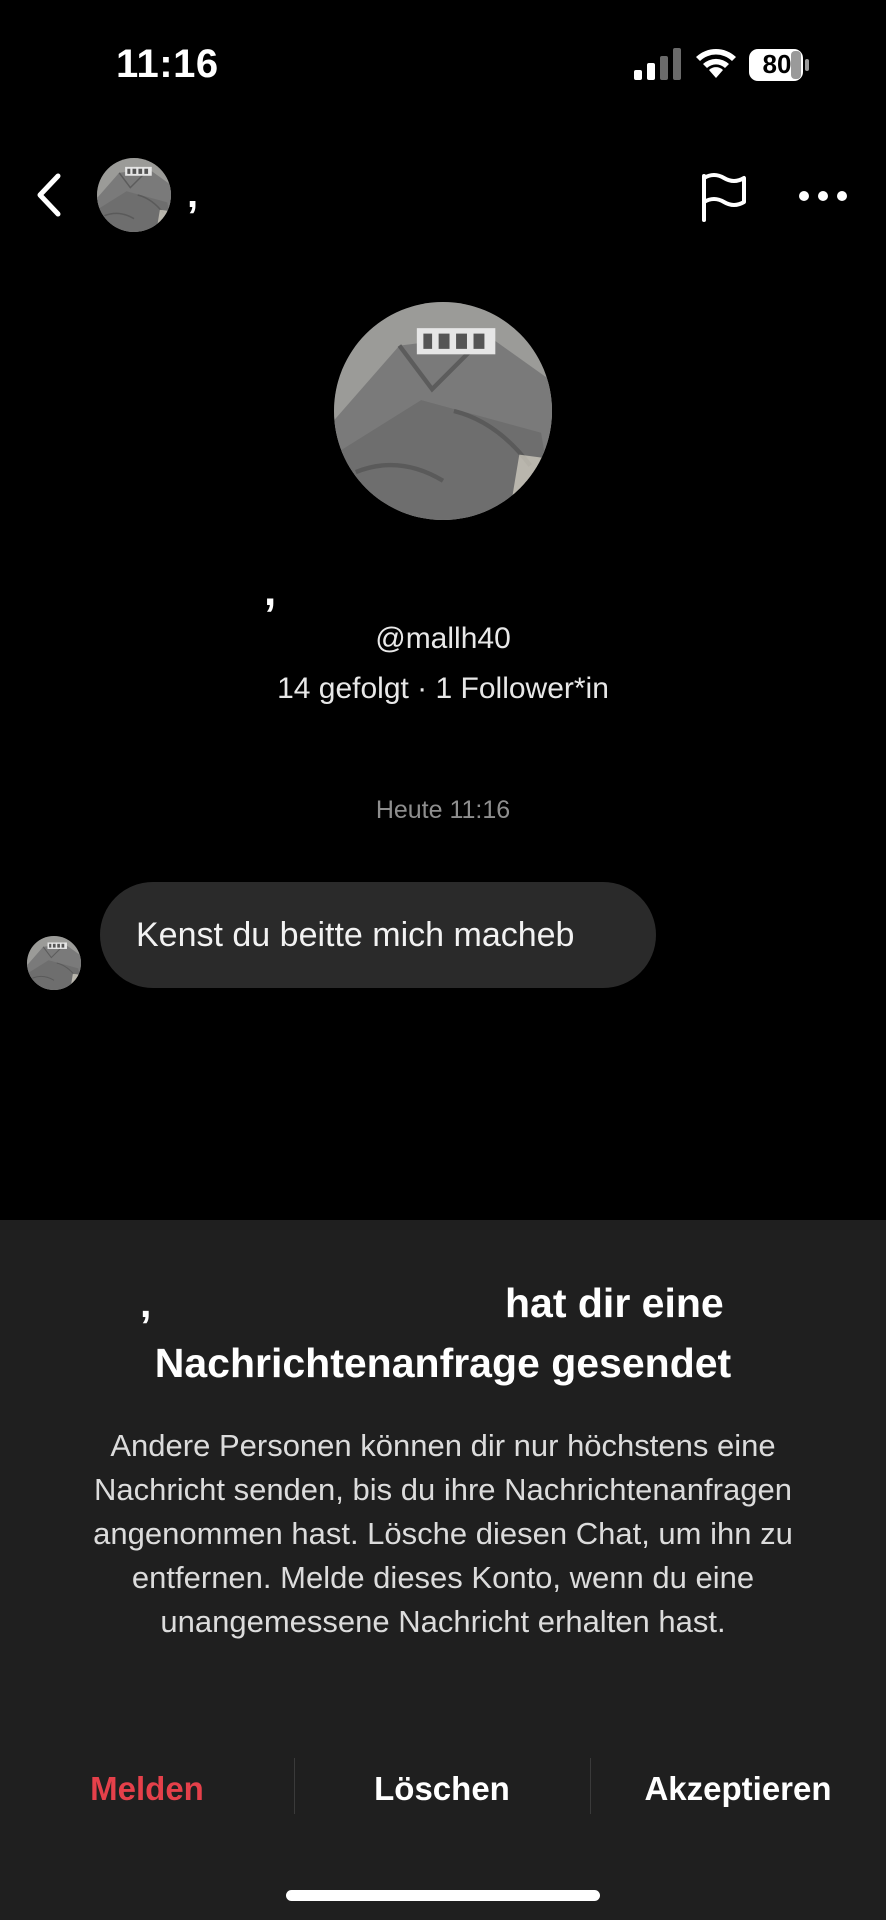 This screenshot has height=1920, width=886. Describe the element at coordinates (443, 638) in the screenshot. I see `profile-username: @mallh40` at that location.